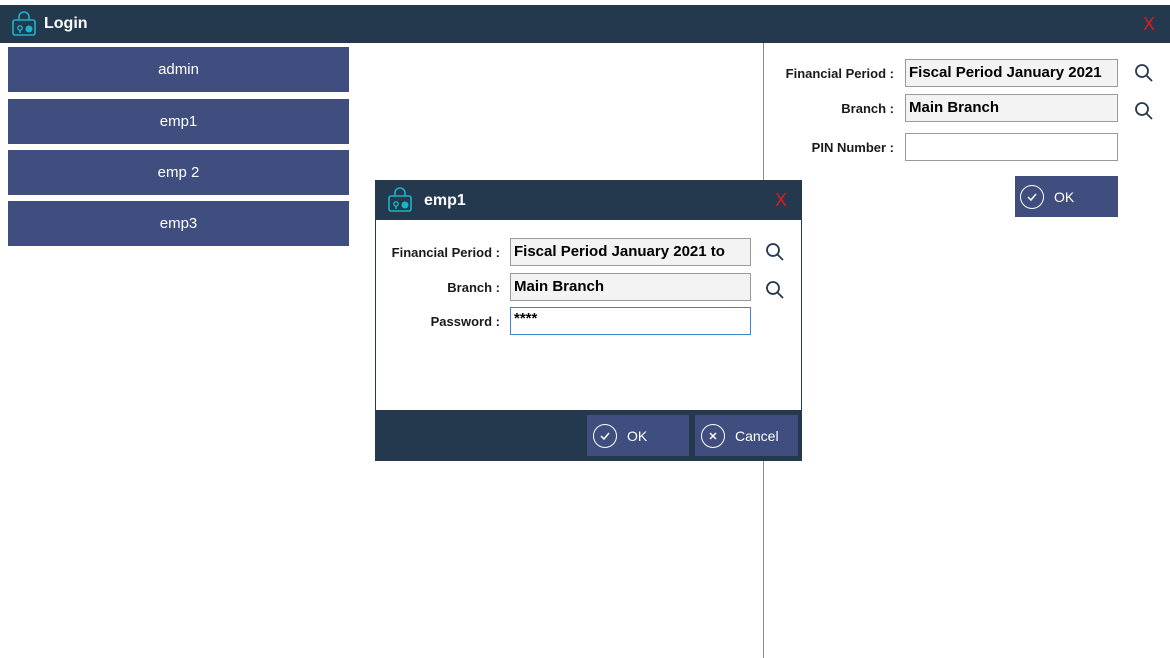 Image resolution: width=1170 pixels, height=658 pixels. What do you see at coordinates (852, 147) in the screenshot?
I see `pin-number-label: PIN Number :` at bounding box center [852, 147].